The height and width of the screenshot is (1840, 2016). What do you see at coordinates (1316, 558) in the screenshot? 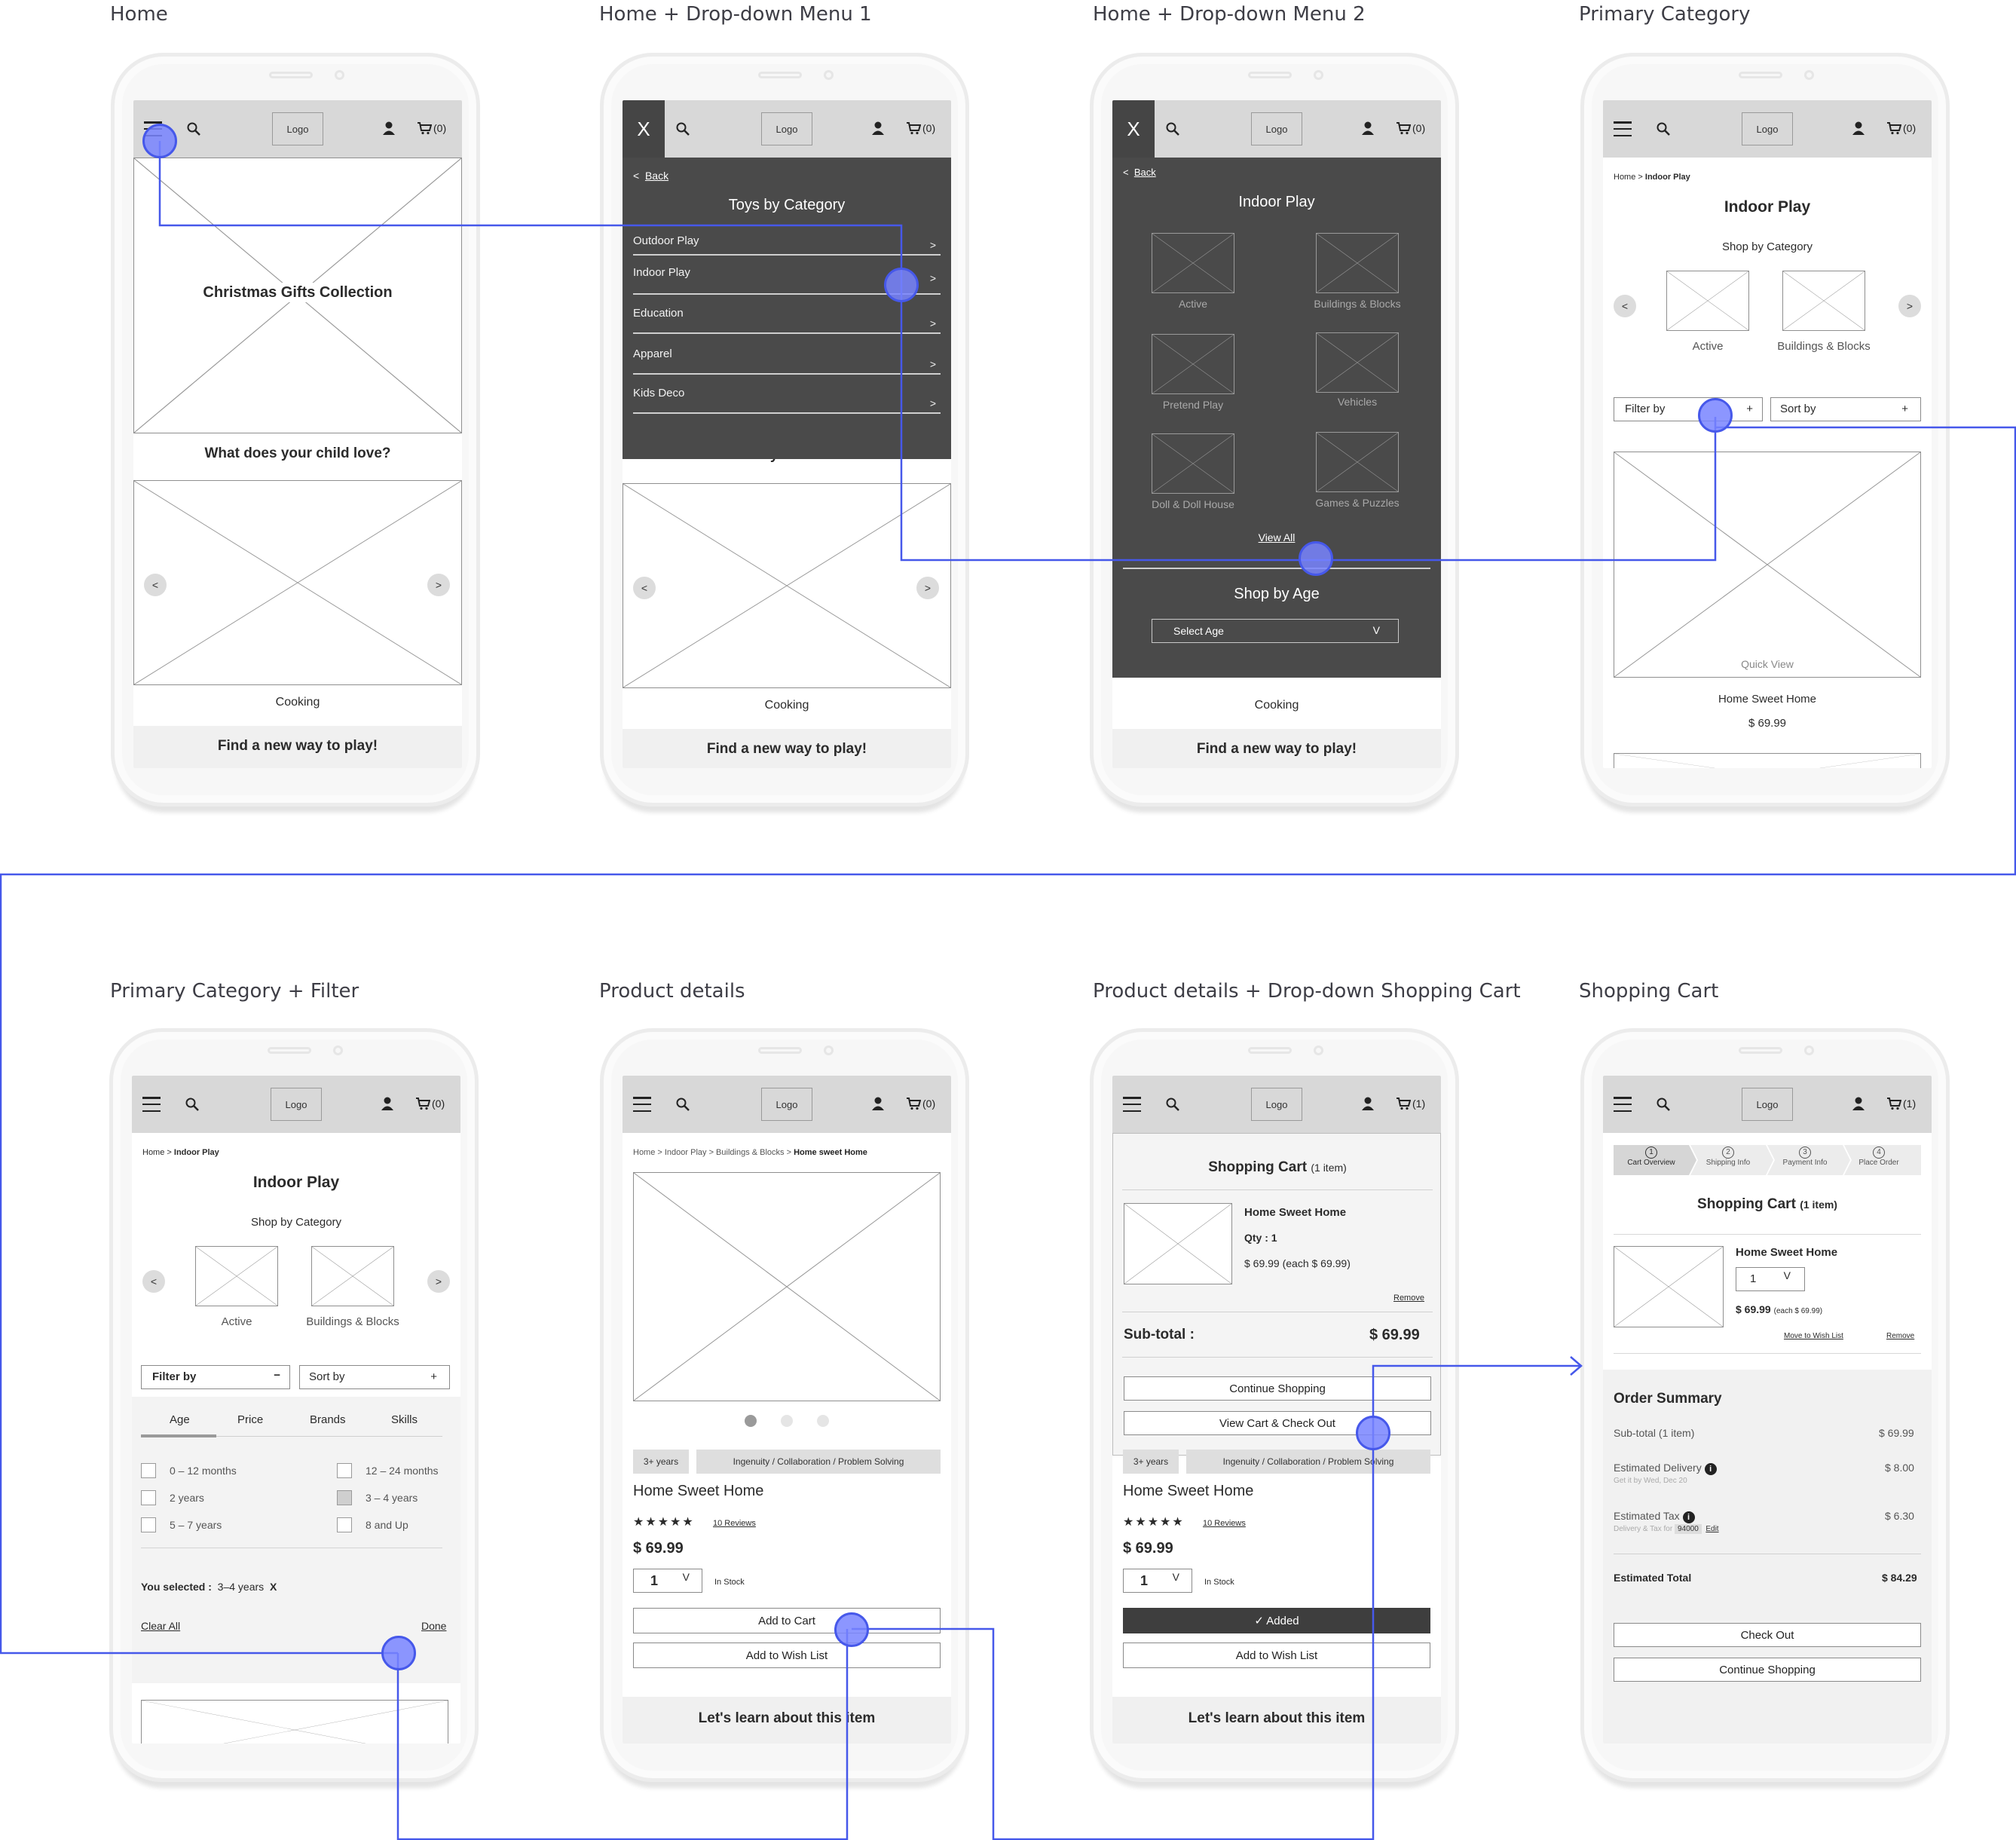
I see `hotspot-view-all` at bounding box center [1316, 558].